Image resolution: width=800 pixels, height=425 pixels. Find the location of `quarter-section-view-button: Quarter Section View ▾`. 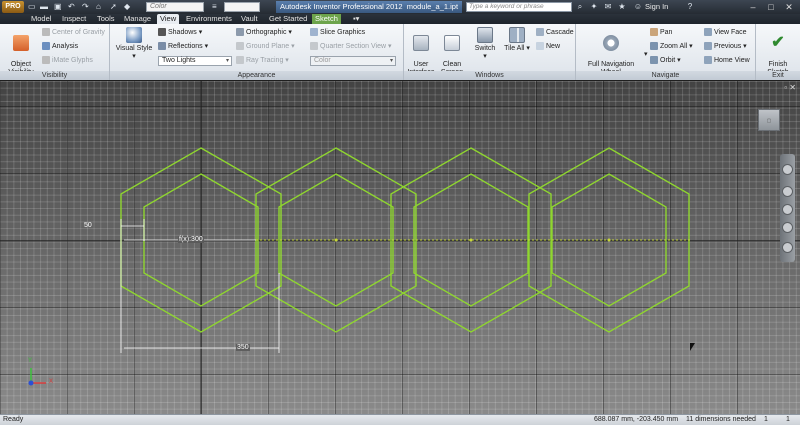

quarter-section-view-button: Quarter Section View ▾ is located at coordinates (350, 47).